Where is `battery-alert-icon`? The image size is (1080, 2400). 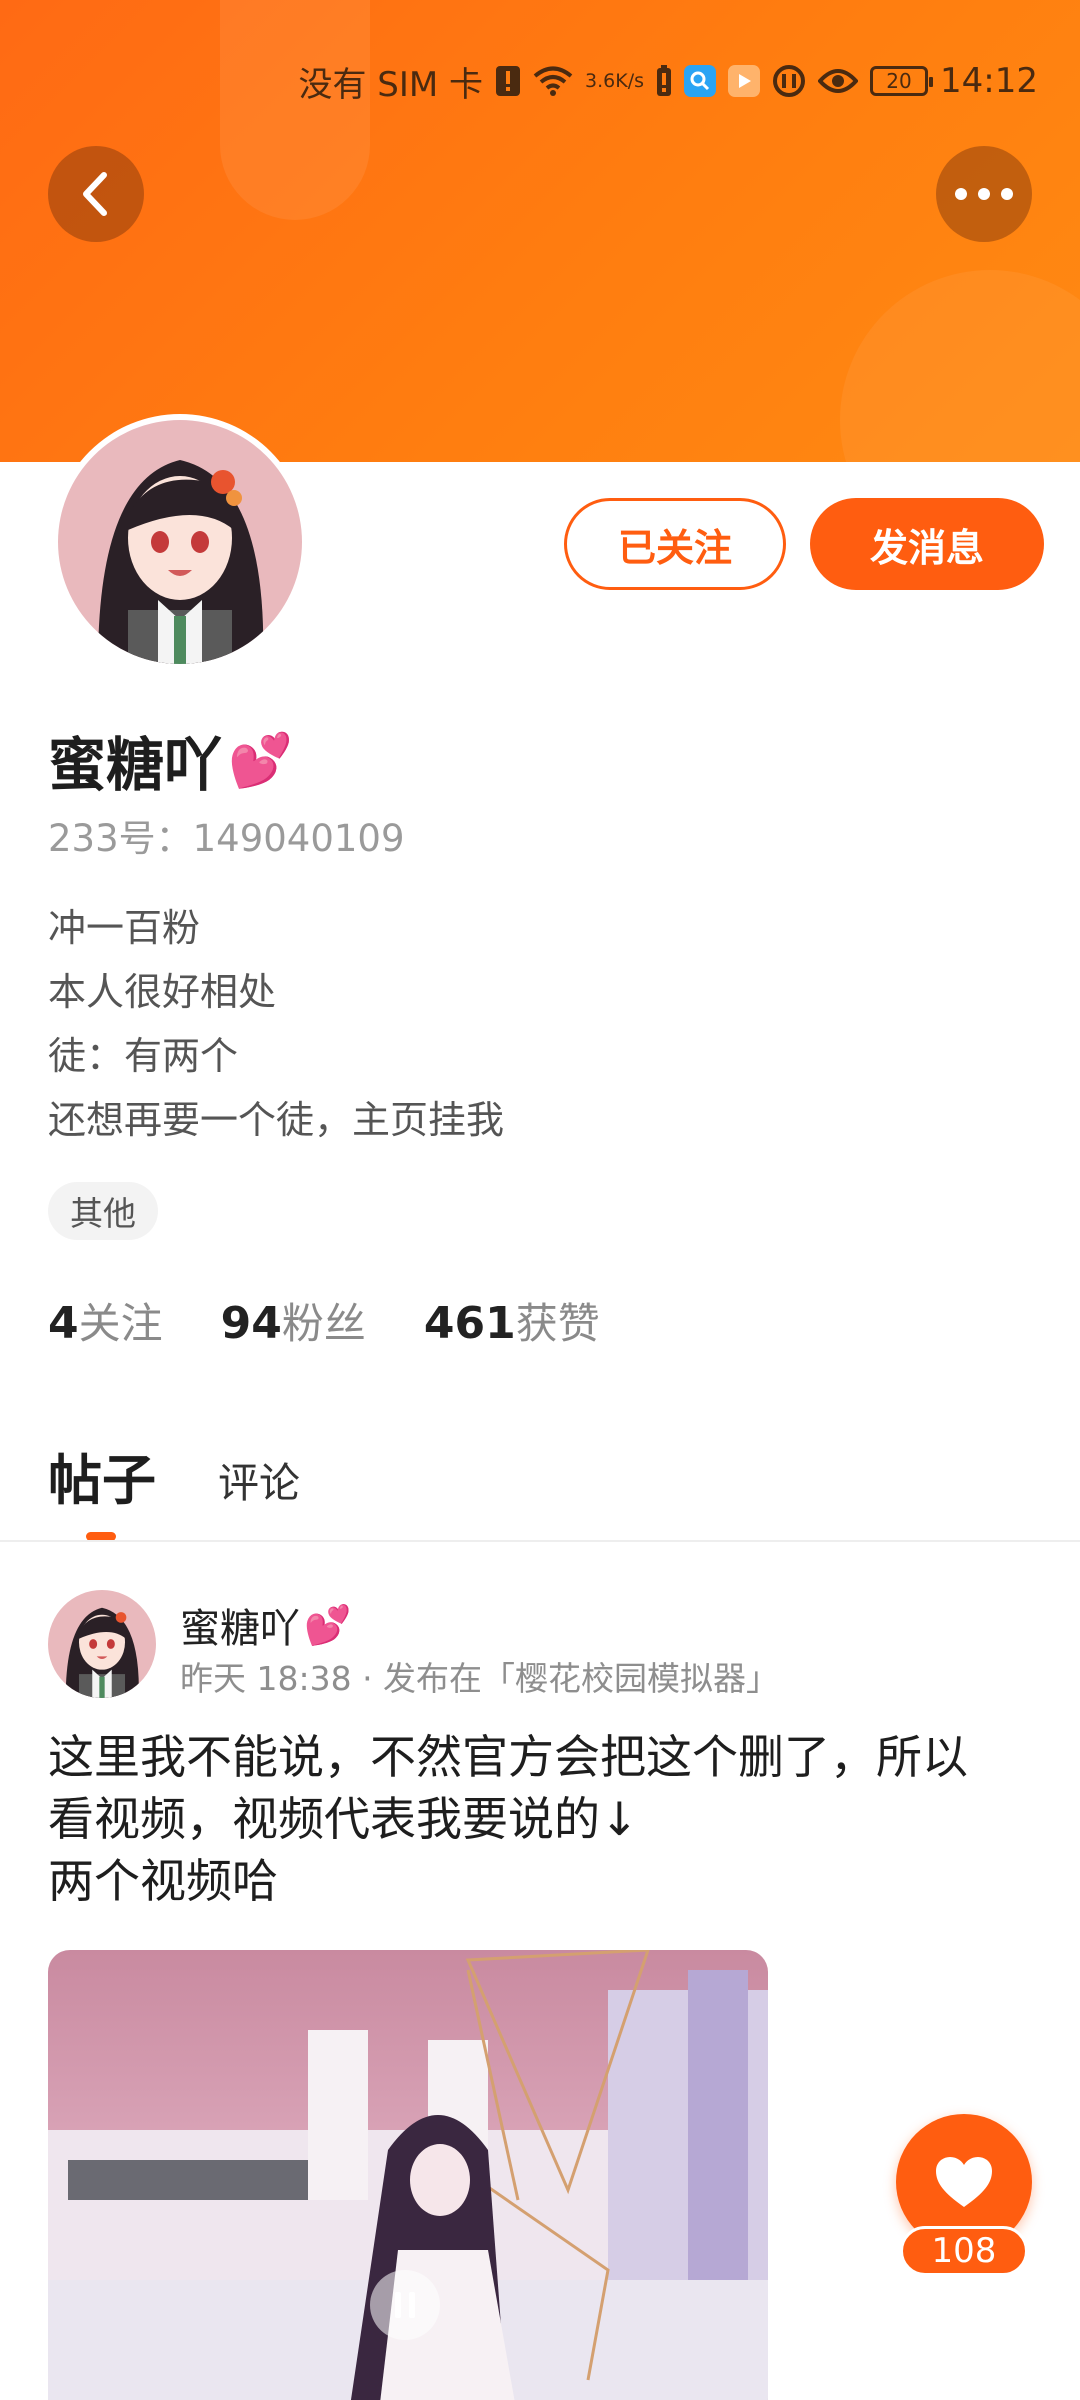 battery-alert-icon is located at coordinates (664, 81).